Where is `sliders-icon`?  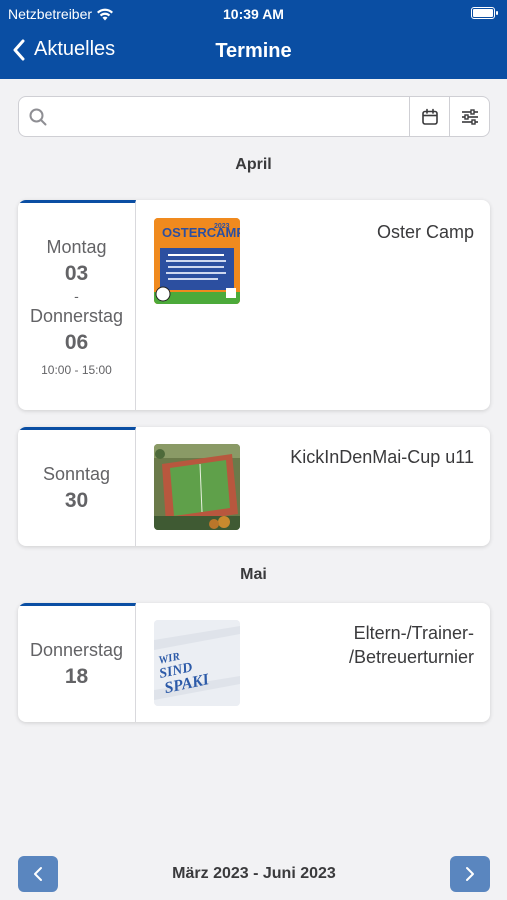 sliders-icon is located at coordinates (469, 116).